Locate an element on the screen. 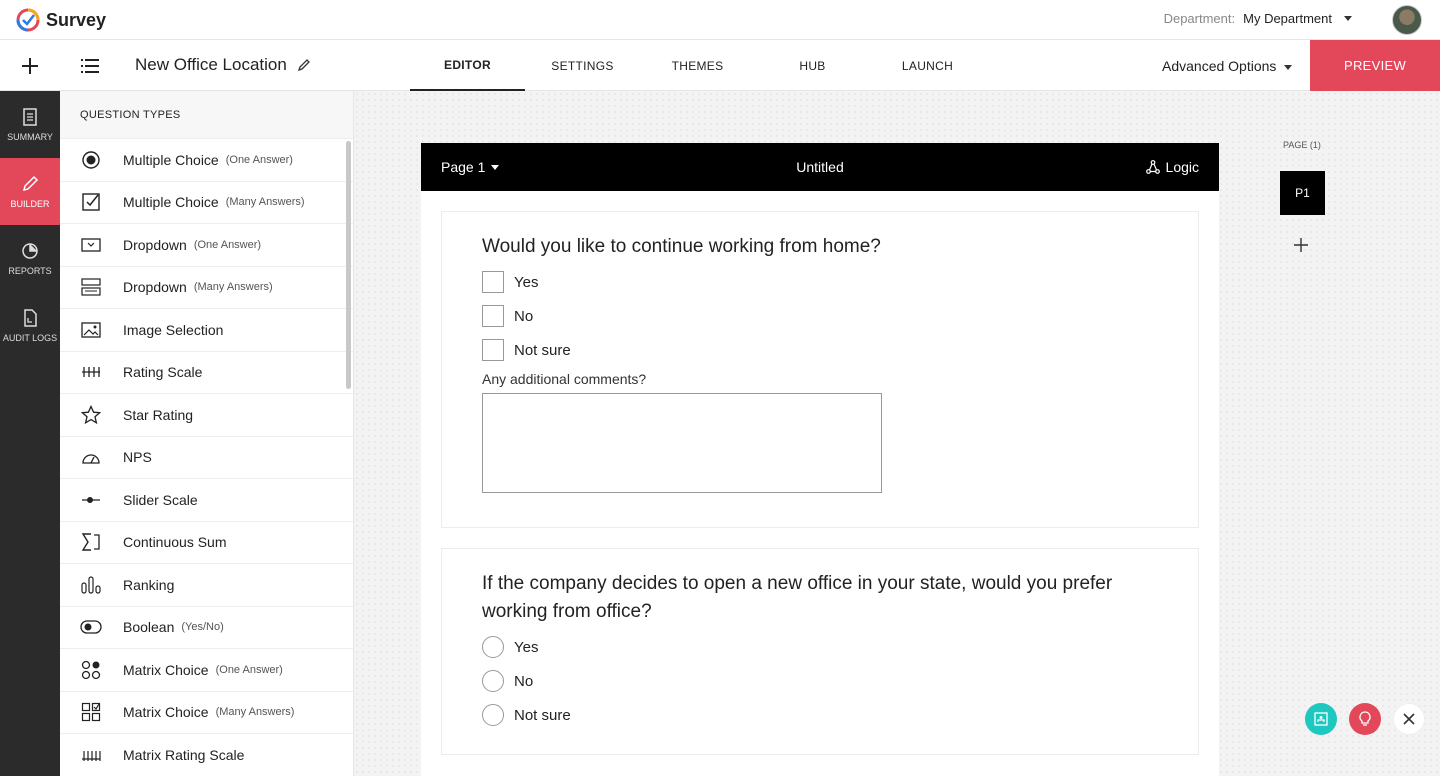 This screenshot has height=776, width=1440. question-type-item: NPS is located at coordinates (206, 458).